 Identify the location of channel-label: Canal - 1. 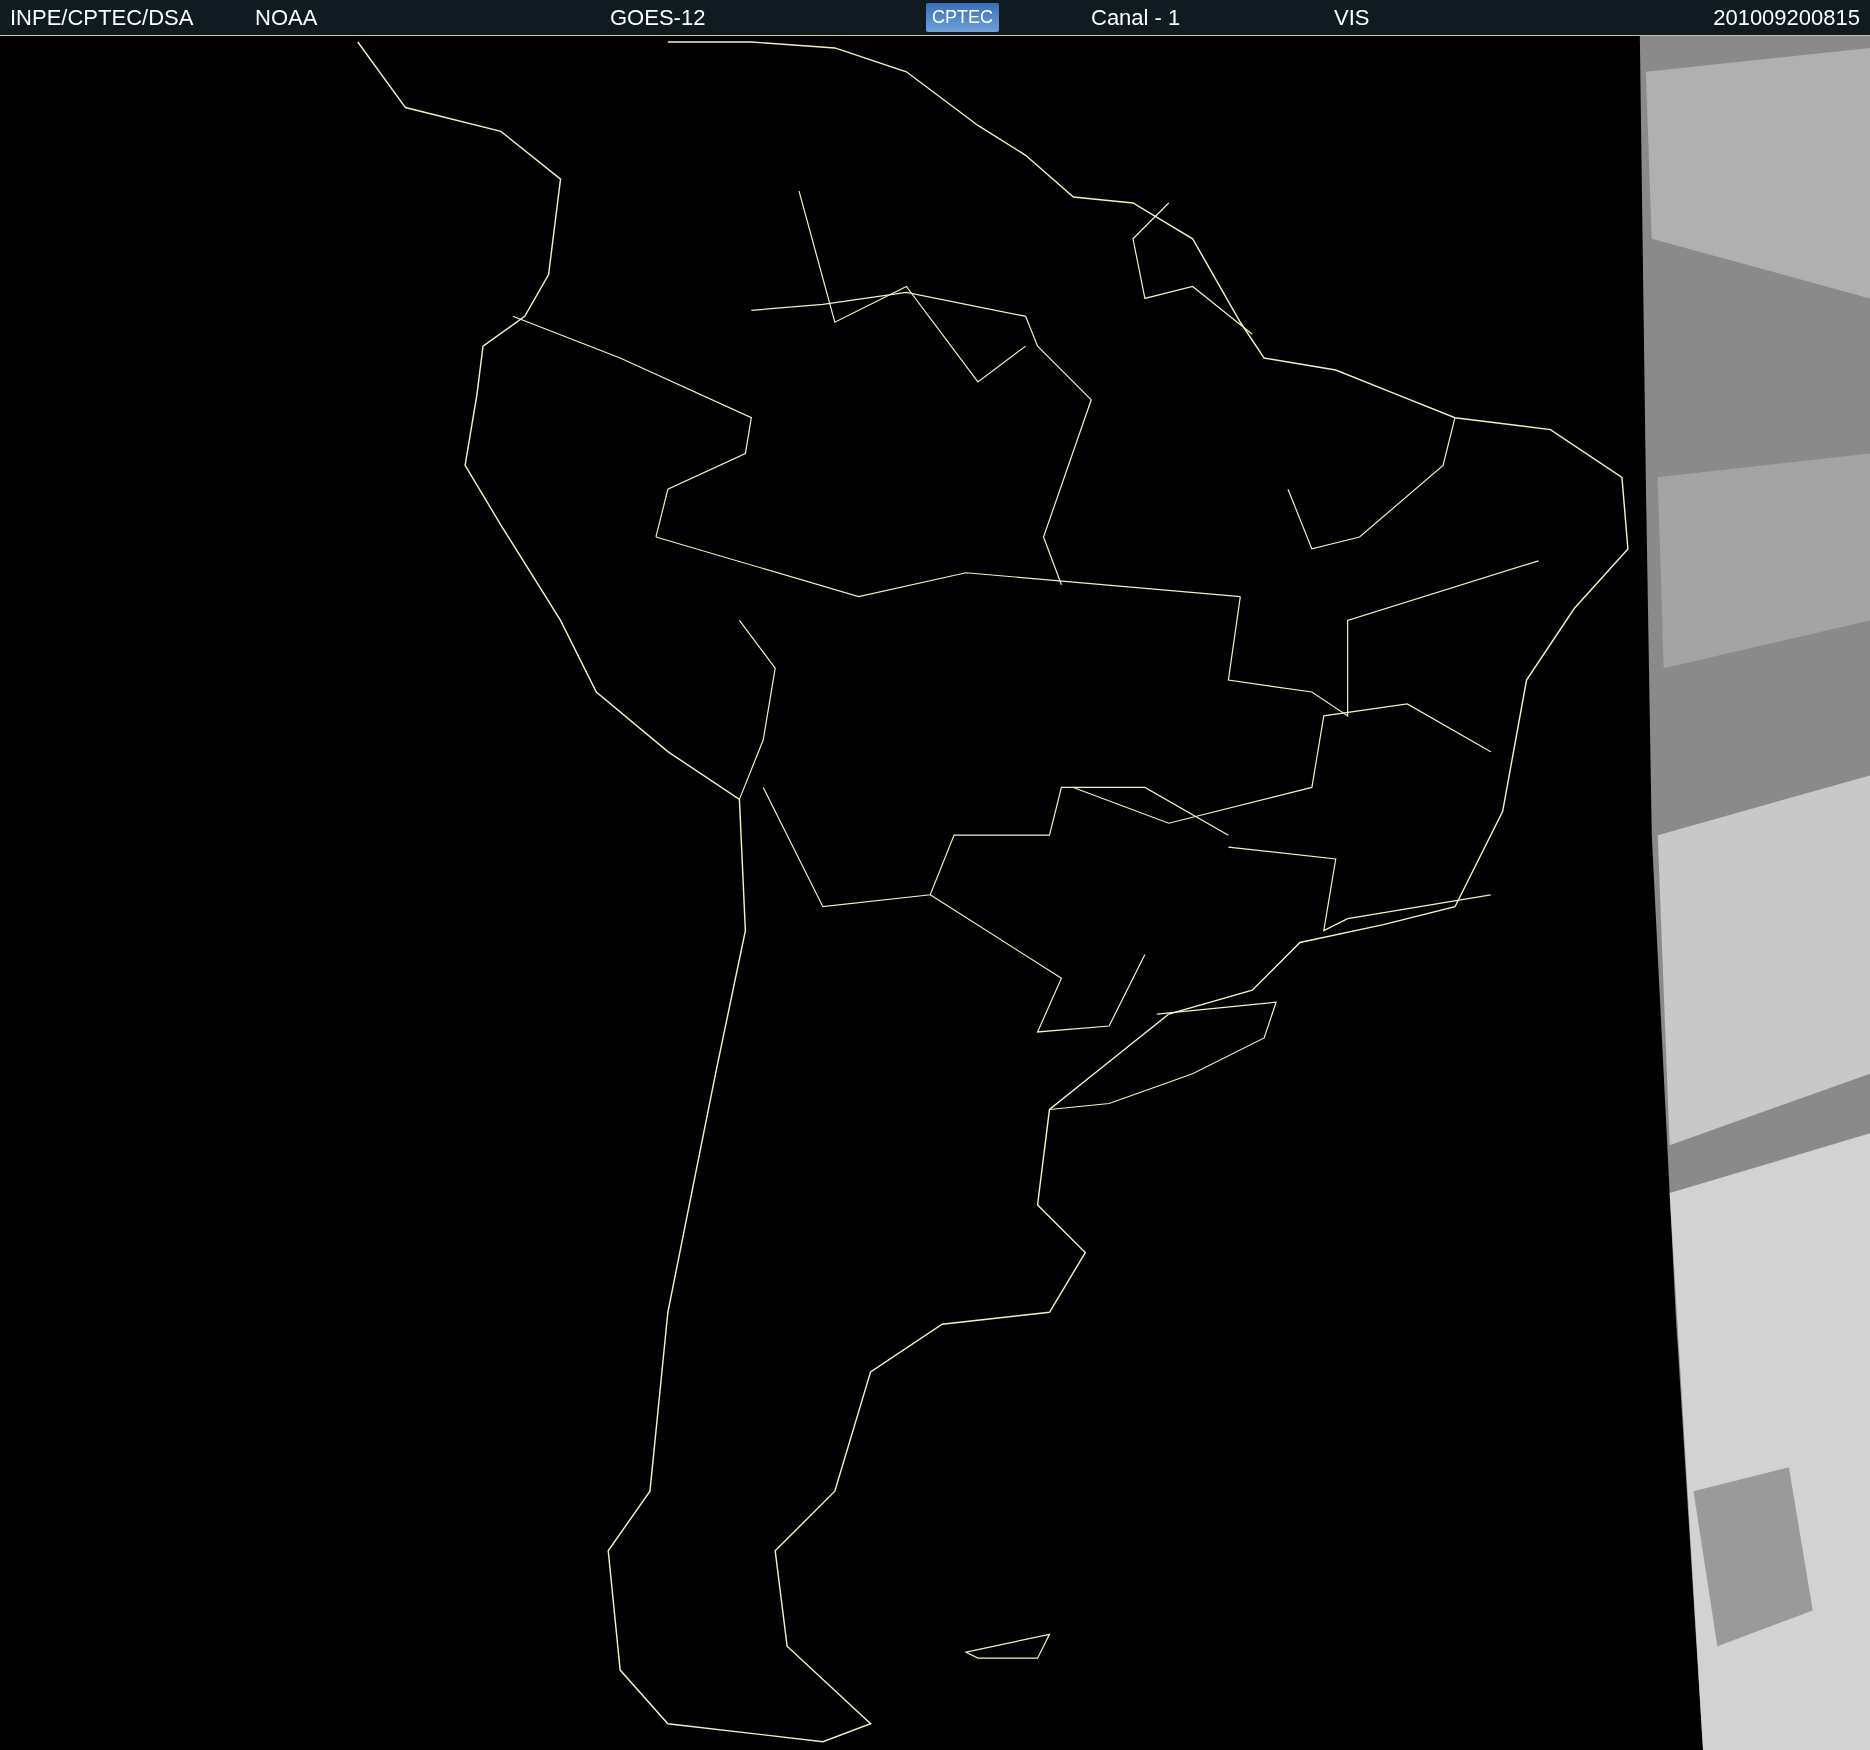
(1136, 17).